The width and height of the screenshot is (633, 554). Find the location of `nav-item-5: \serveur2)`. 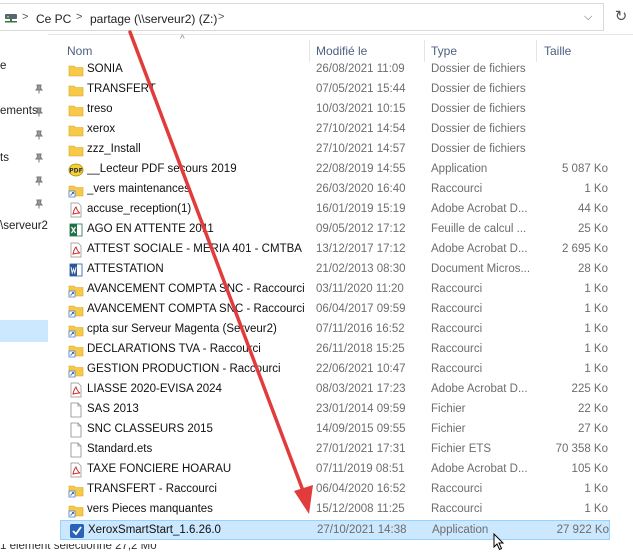

nav-item-5: \serveur2) is located at coordinates (24, 226).